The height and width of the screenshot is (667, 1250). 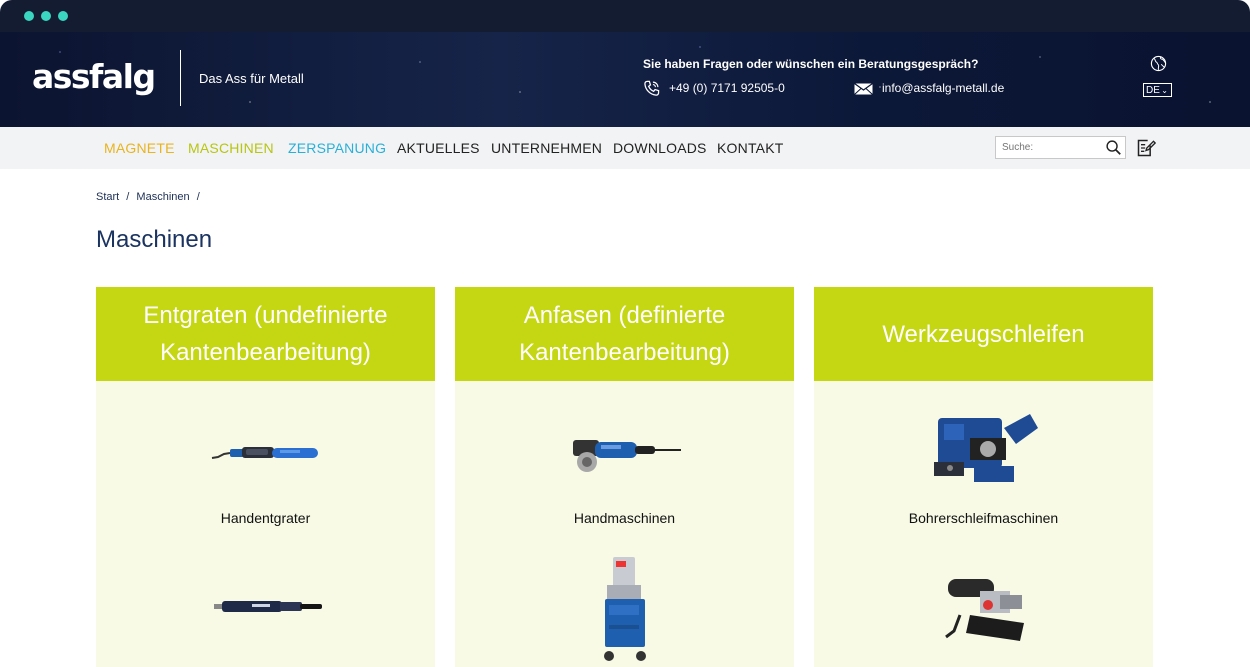 I want to click on grinder-pen-image, so click(x=268, y=607).